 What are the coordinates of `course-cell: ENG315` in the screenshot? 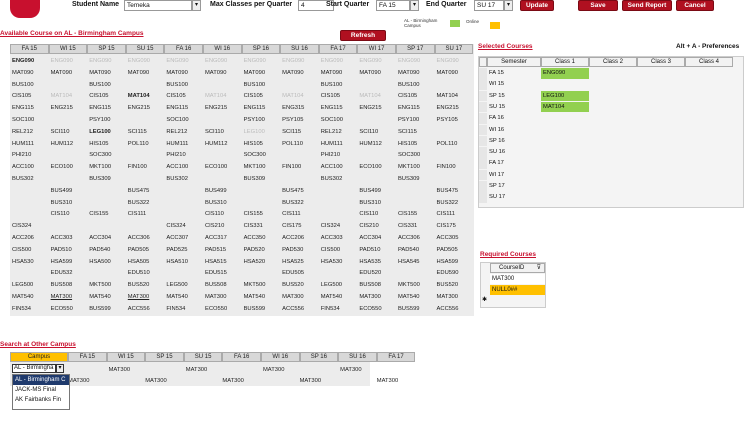 It's located at (299, 108).